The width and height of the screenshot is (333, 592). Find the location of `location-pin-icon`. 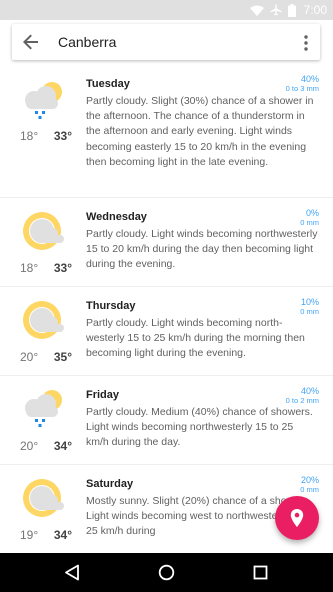

location-pin-icon is located at coordinates (297, 518).